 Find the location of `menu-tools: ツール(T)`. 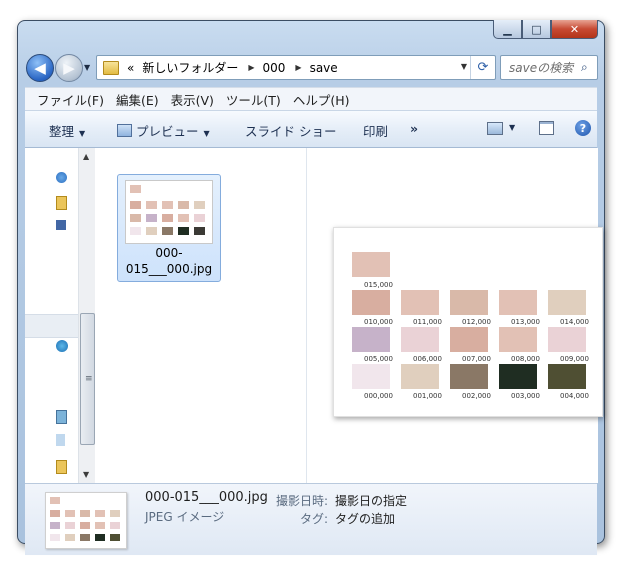

menu-tools: ツール(T) is located at coordinates (253, 99).